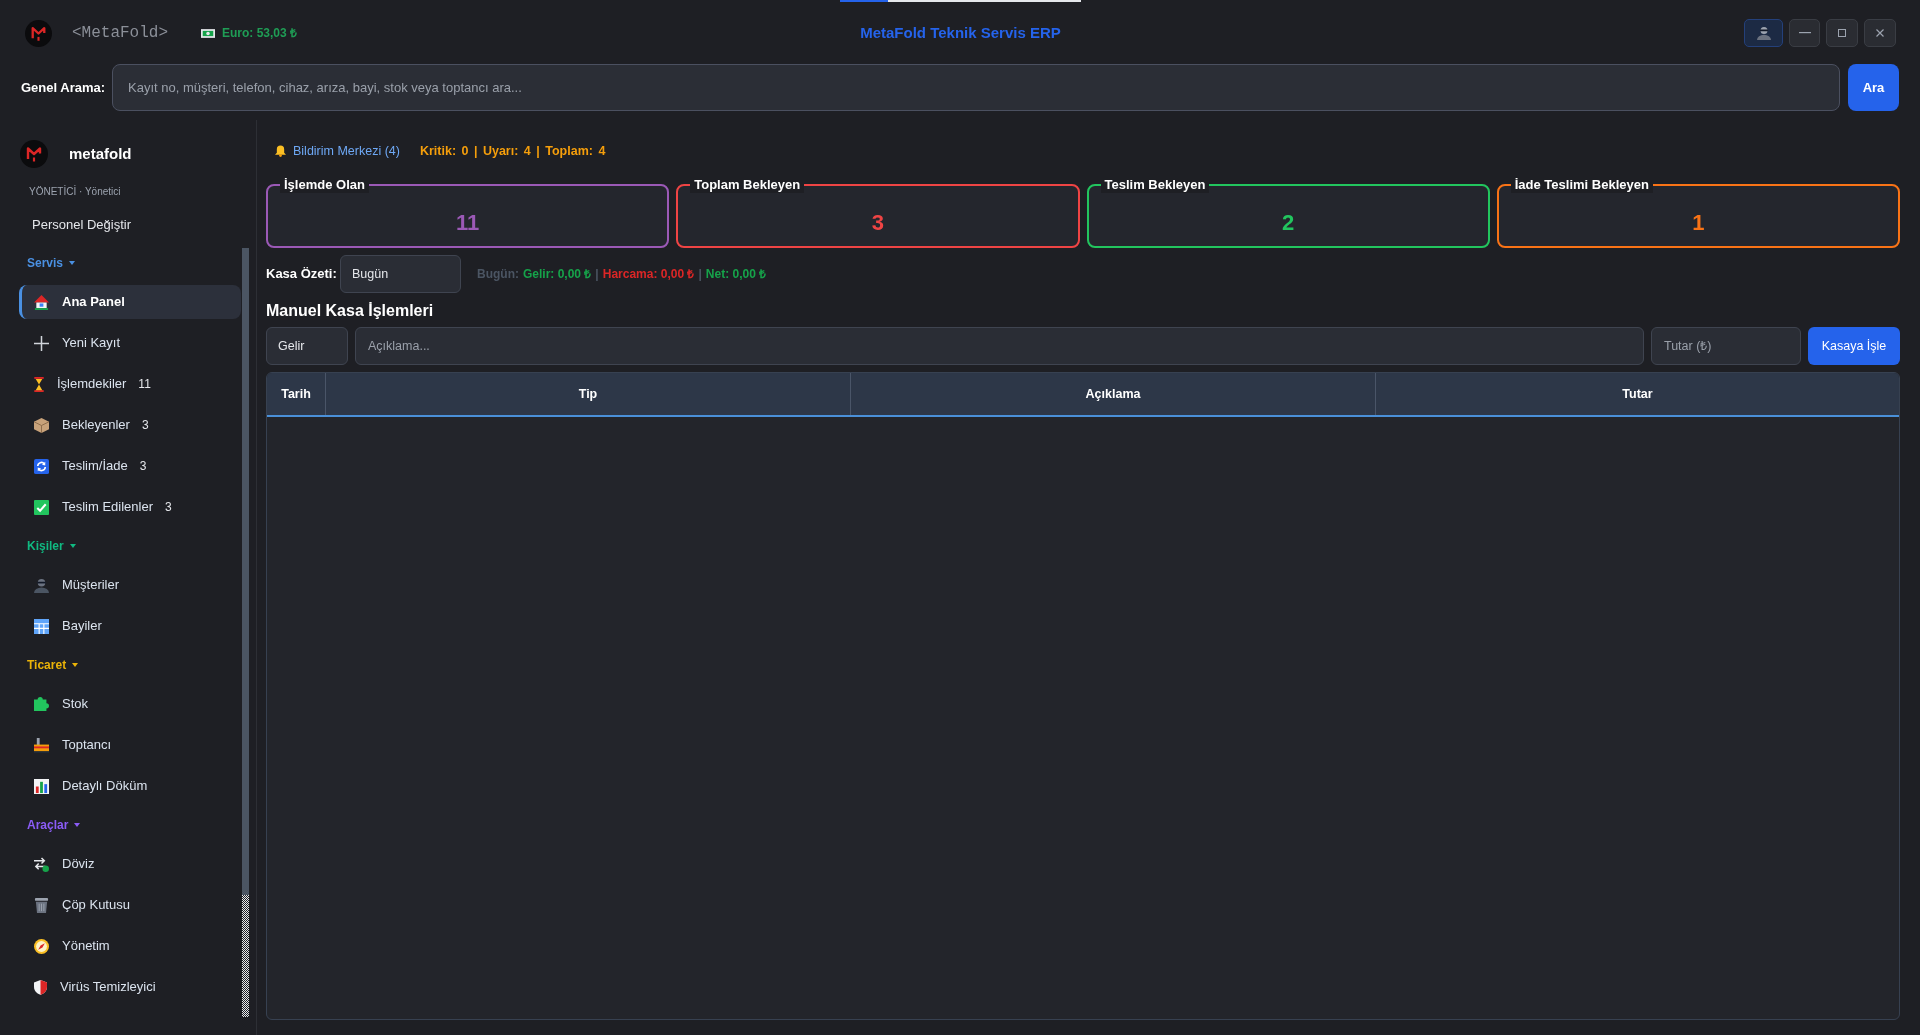 The width and height of the screenshot is (1920, 1035). I want to click on exchange-icon, so click(41, 864).